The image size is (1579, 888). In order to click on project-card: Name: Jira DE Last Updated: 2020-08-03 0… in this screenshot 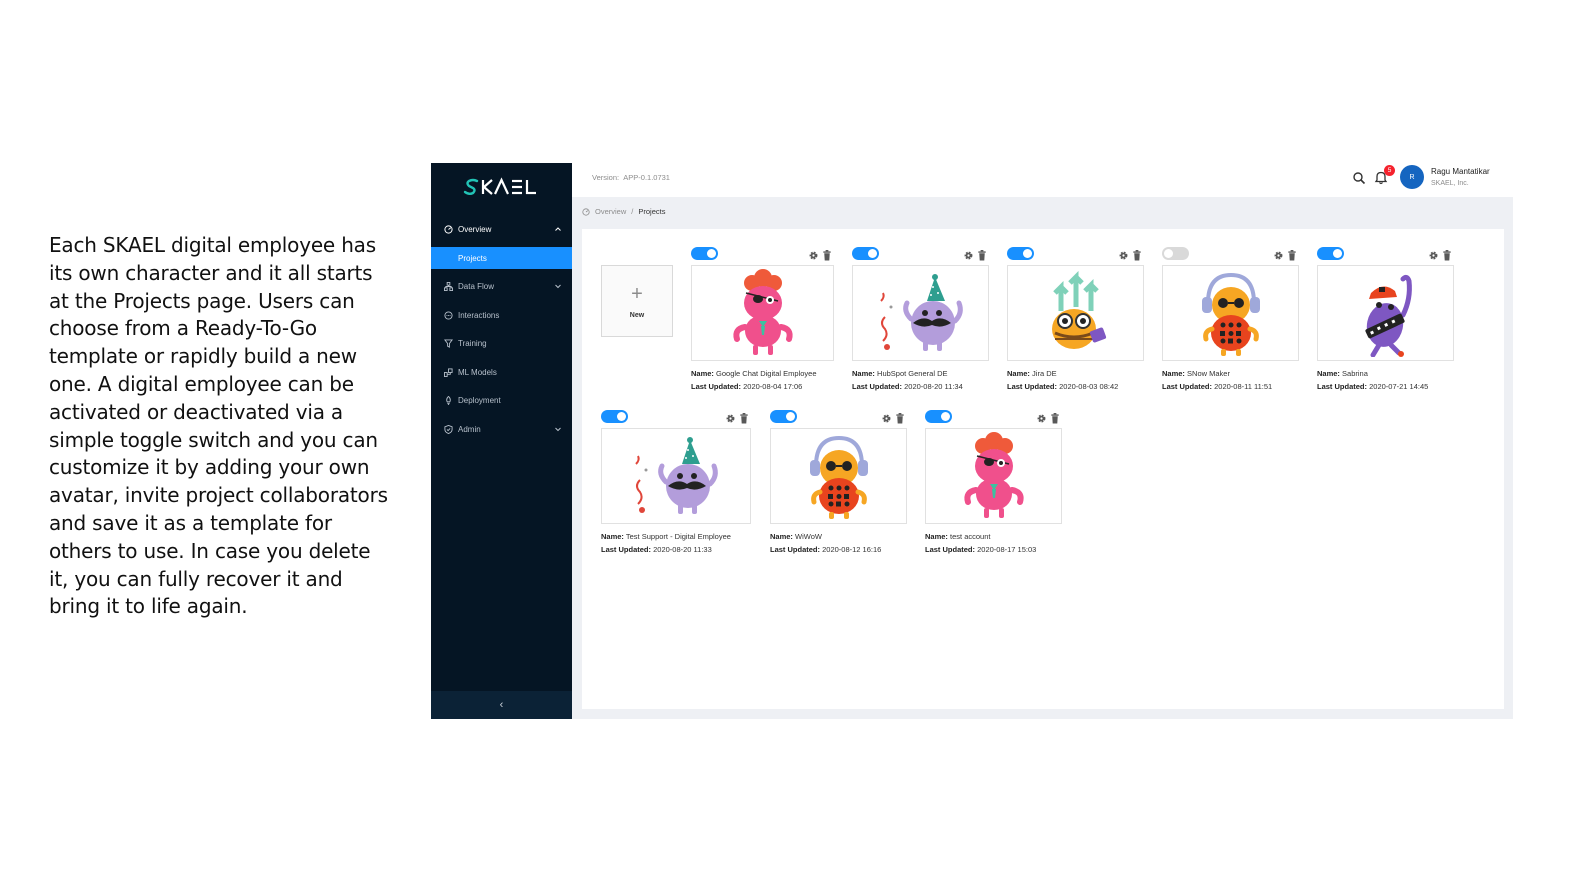, I will do `click(1087, 319)`.